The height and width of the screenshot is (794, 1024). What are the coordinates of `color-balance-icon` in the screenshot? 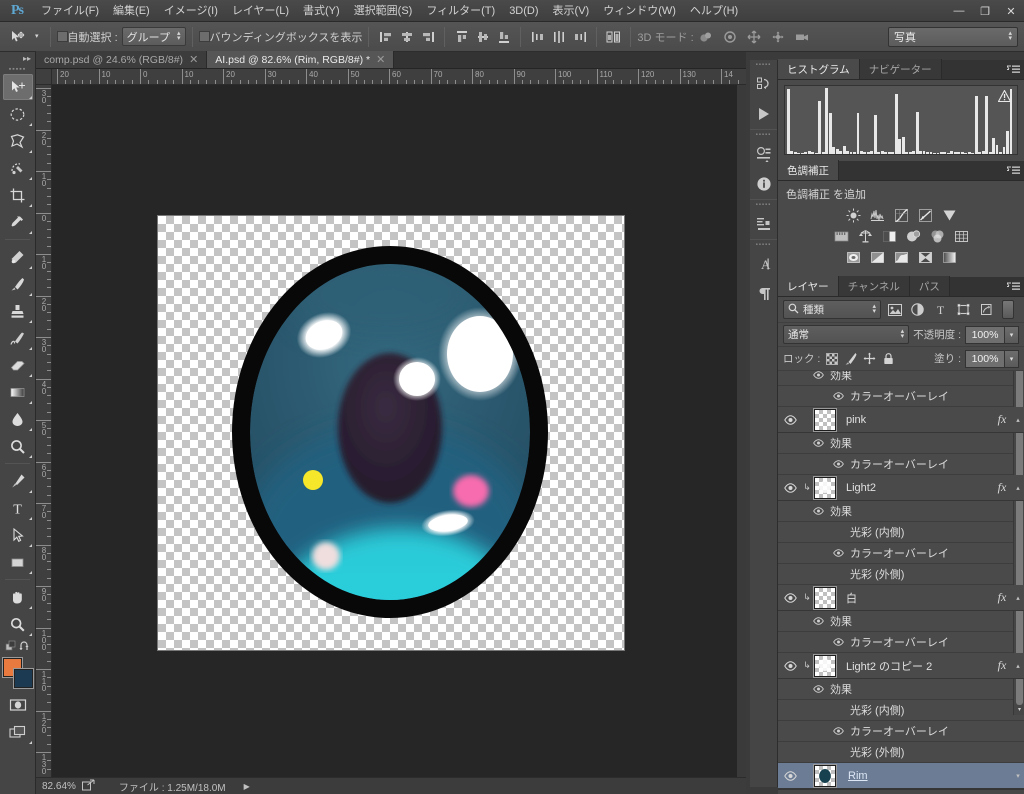 It's located at (865, 236).